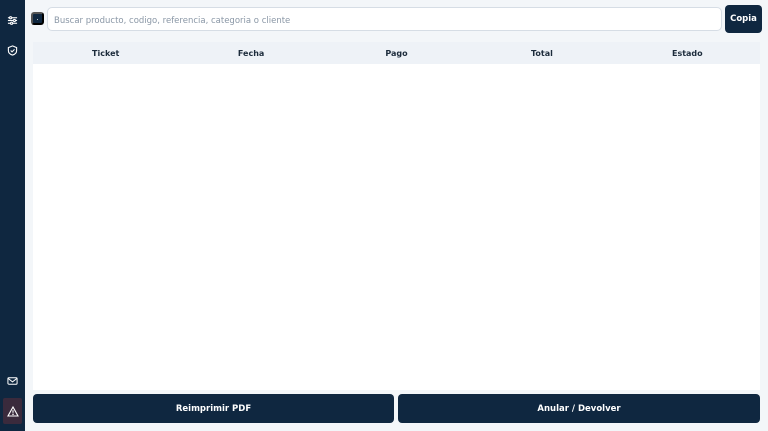  Describe the element at coordinates (37, 18) in the screenshot. I see `toggle-button: ·` at that location.